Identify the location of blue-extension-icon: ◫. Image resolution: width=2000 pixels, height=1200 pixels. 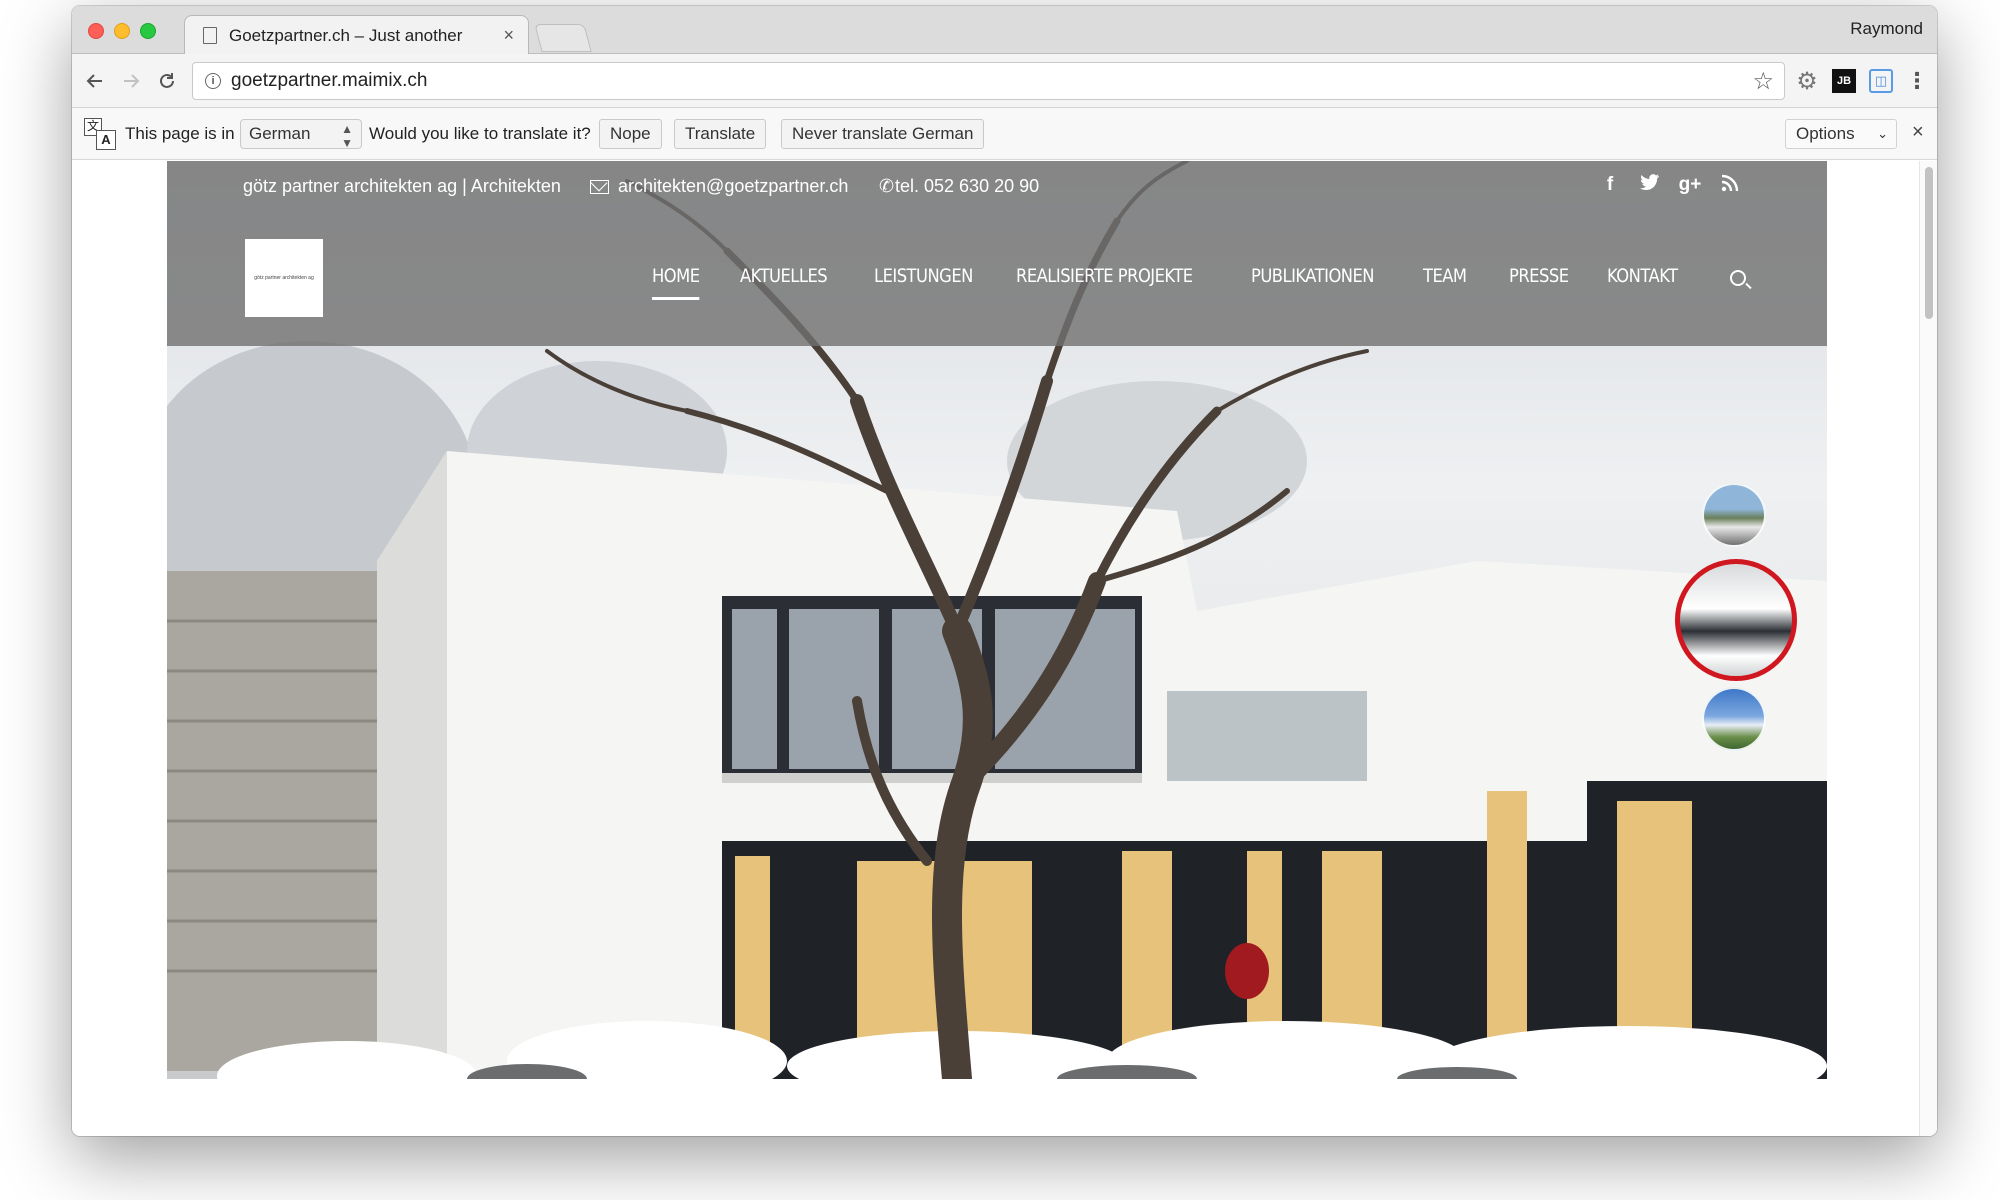
(1881, 81).